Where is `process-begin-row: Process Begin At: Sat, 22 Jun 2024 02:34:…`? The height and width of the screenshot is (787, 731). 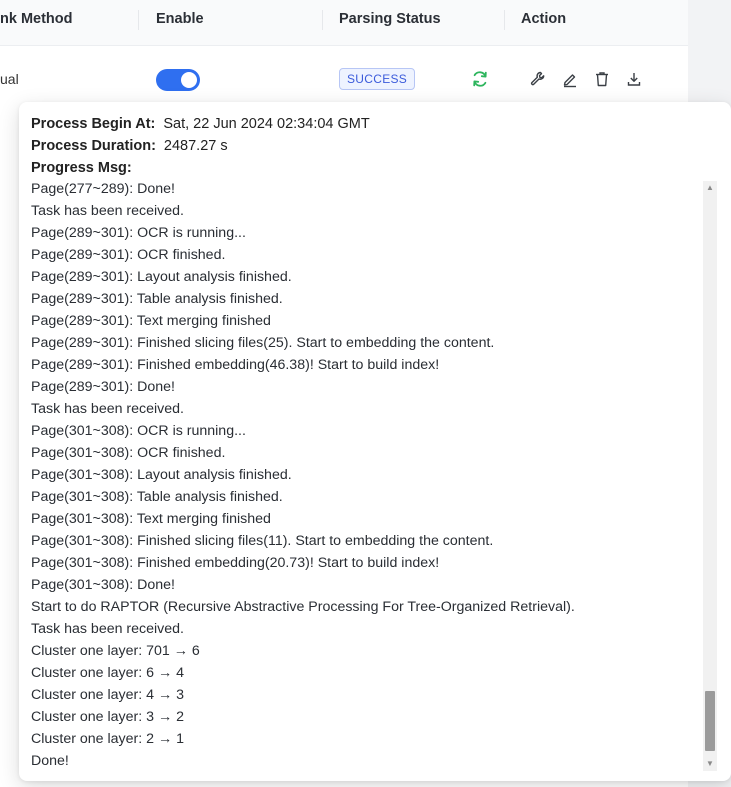
process-begin-row: Process Begin At: Sat, 22 Jun 2024 02:34:… is located at coordinates (200, 124).